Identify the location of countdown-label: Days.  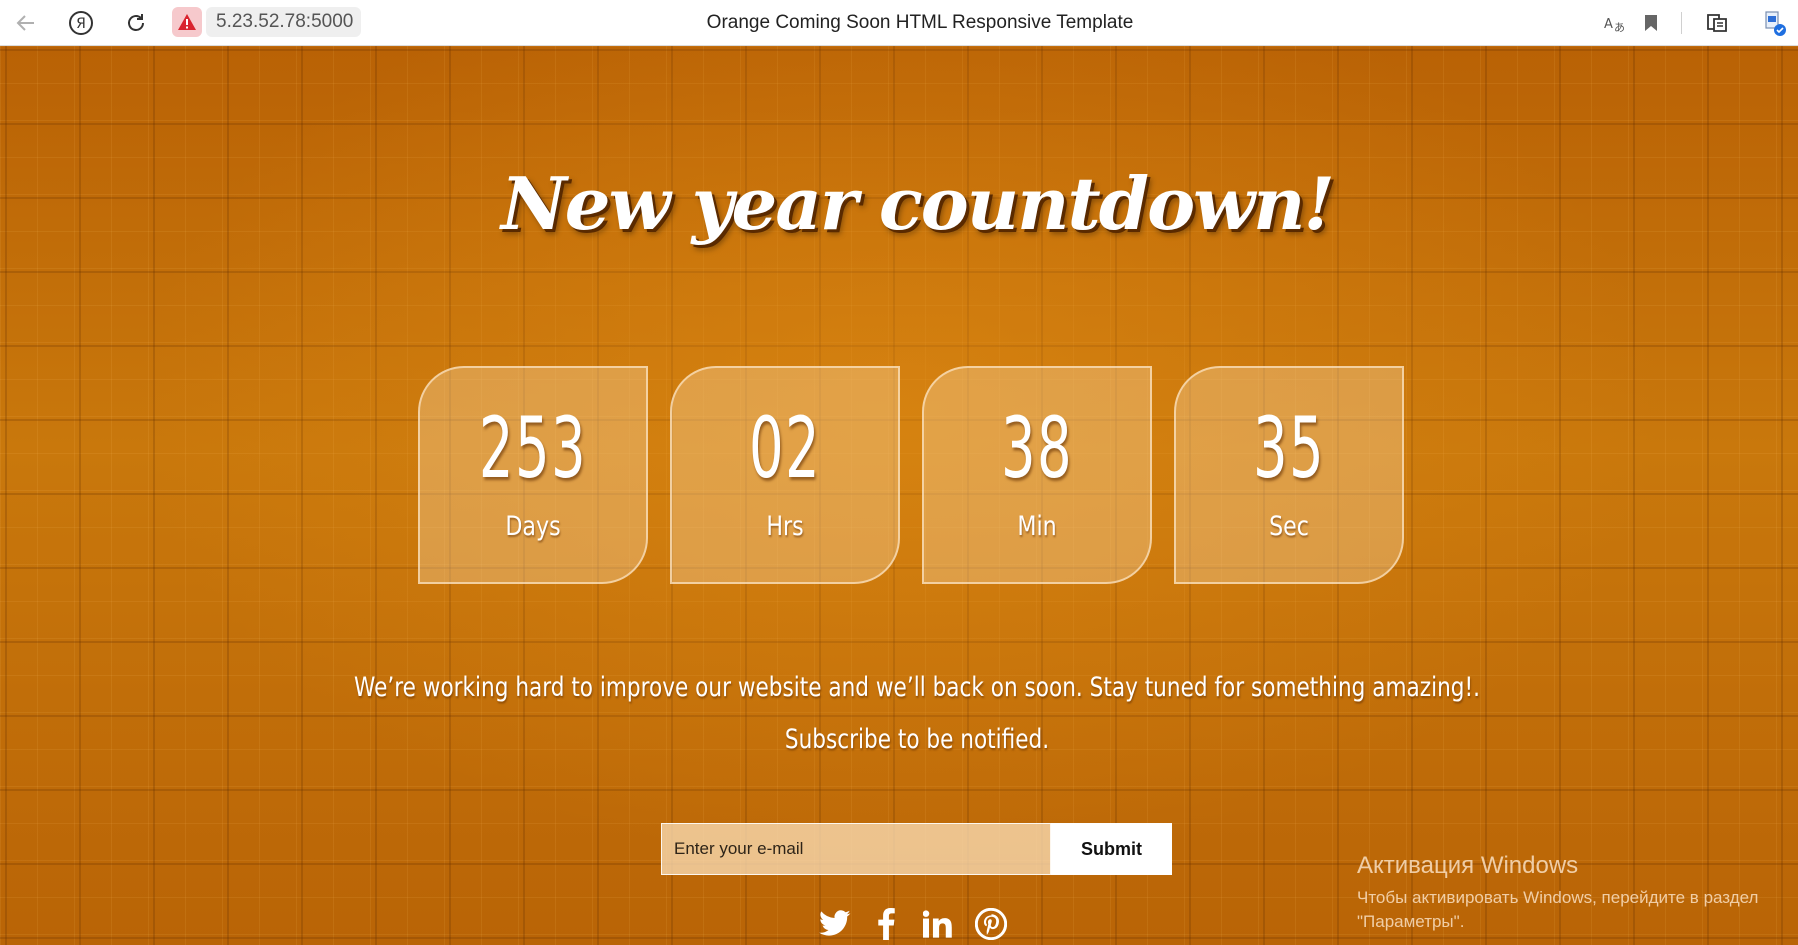
(533, 526).